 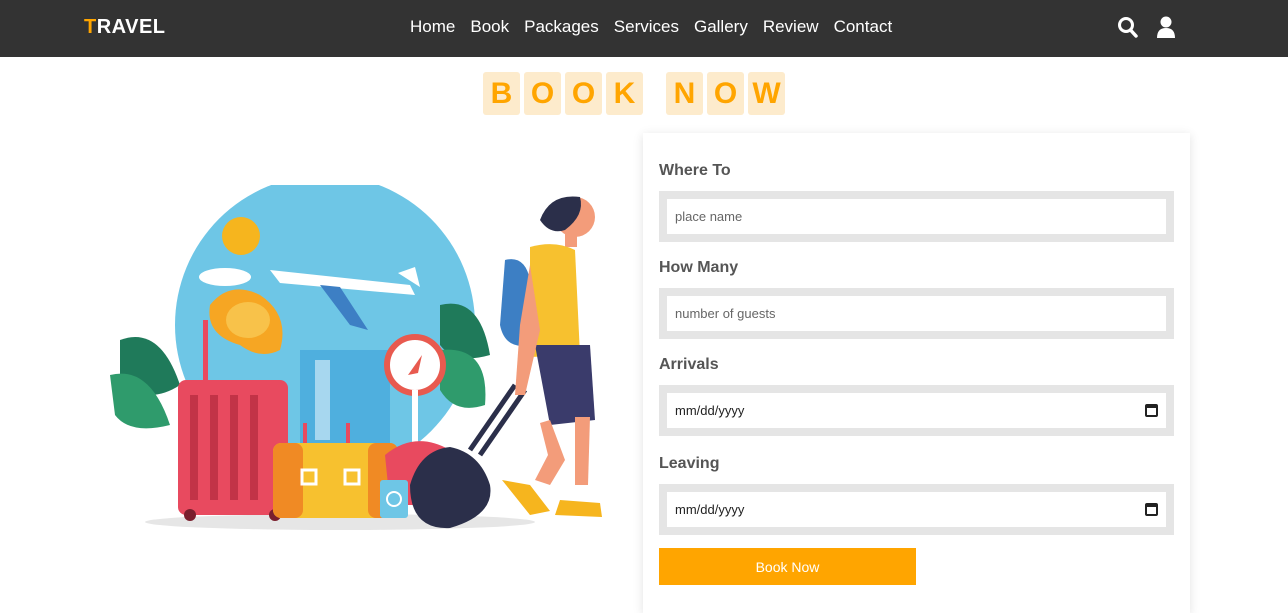 I want to click on nav-packages: Packages, so click(x=561, y=27).